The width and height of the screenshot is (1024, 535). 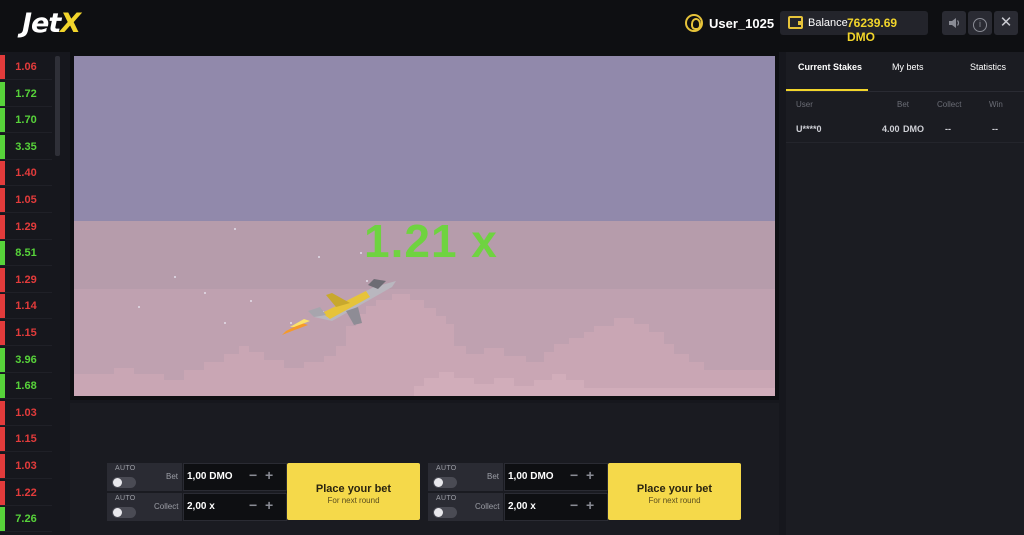 What do you see at coordinates (809, 129) in the screenshot?
I see `row-user: U****0` at bounding box center [809, 129].